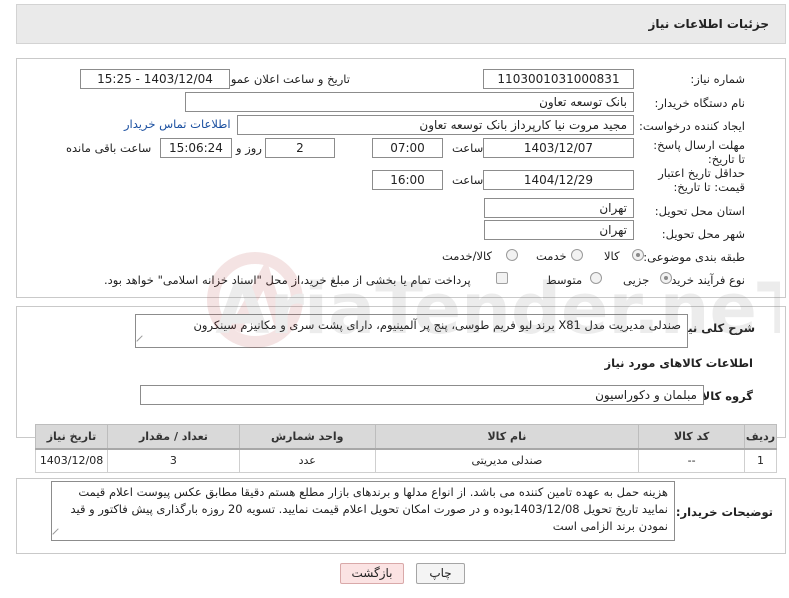  Describe the element at coordinates (307, 437) in the screenshot. I see `col-unit-header: واحد شمارش` at that location.